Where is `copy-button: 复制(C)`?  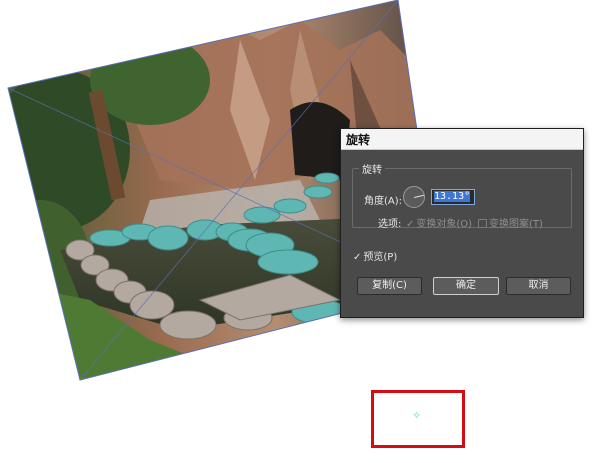
copy-button: 复制(C) is located at coordinates (389, 286).